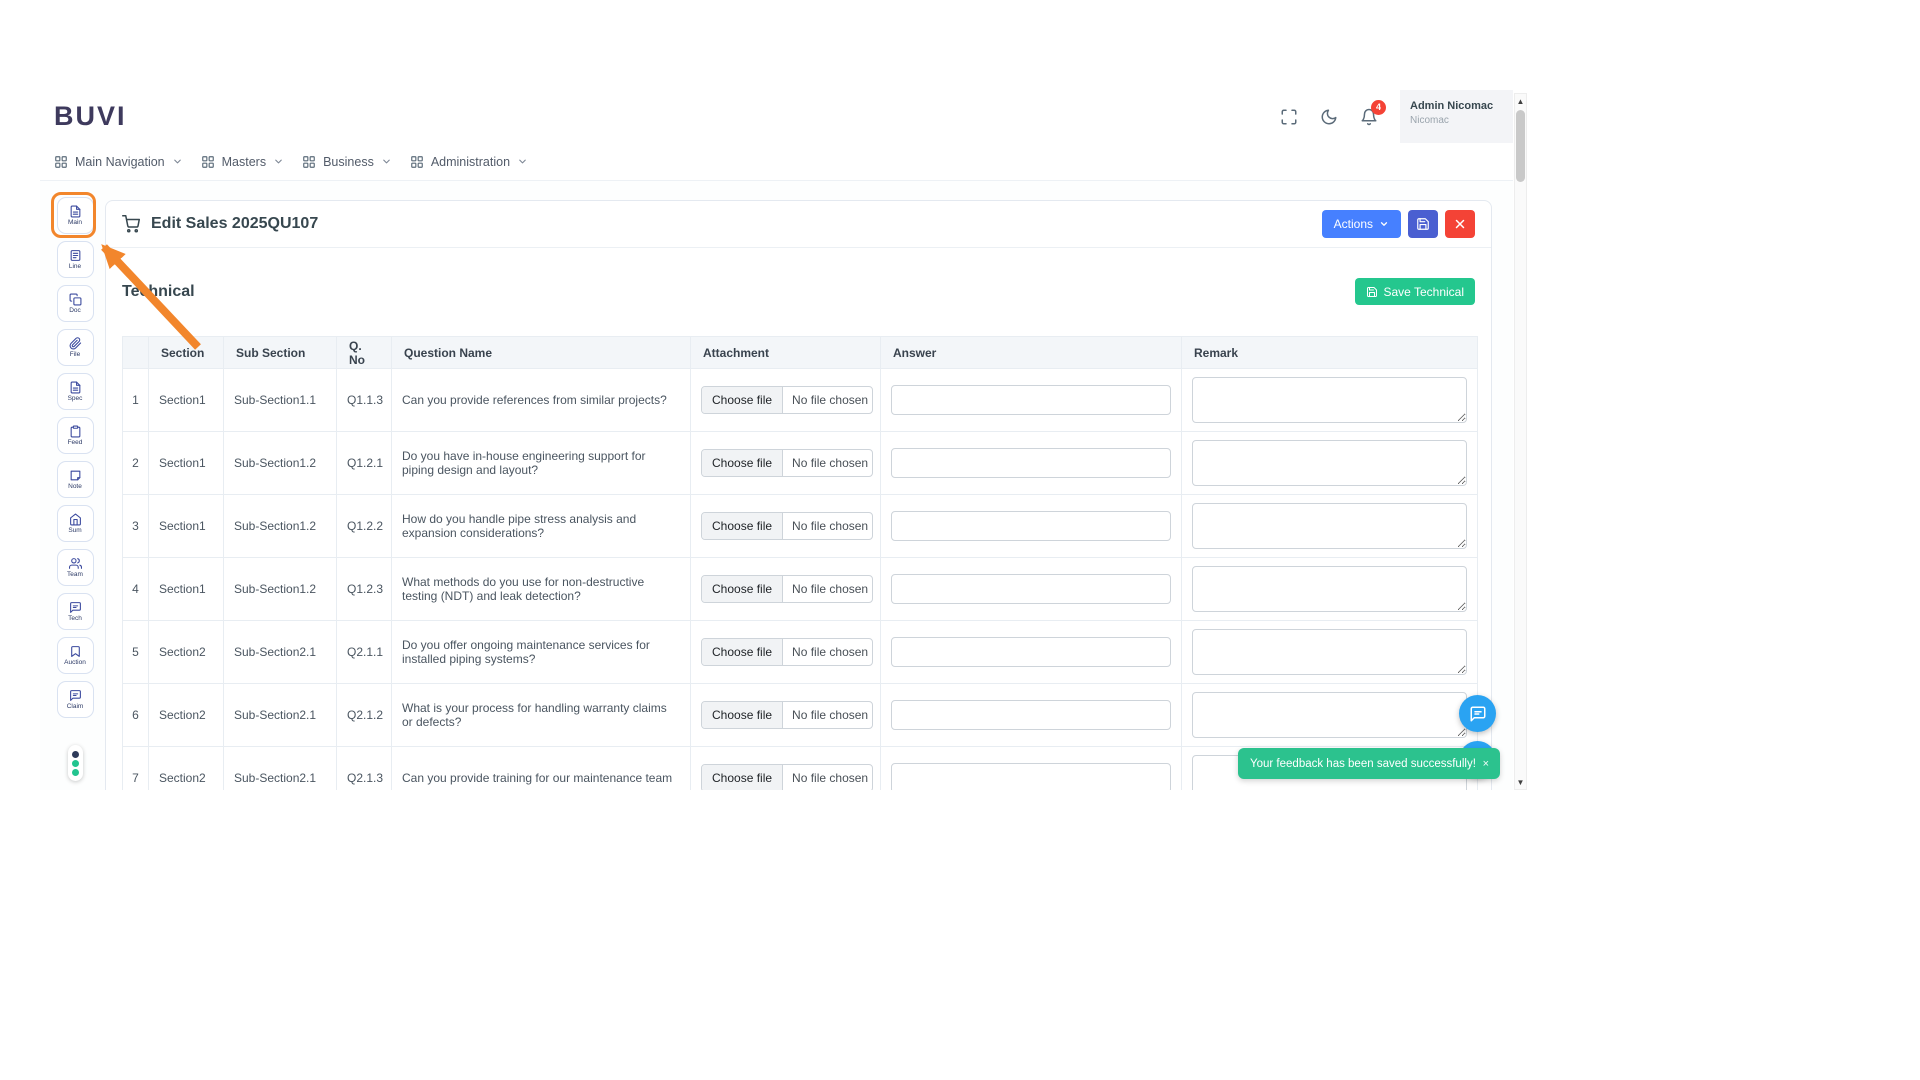  What do you see at coordinates (235, 223) in the screenshot?
I see `page-title: Edit Sales 2025QU107` at bounding box center [235, 223].